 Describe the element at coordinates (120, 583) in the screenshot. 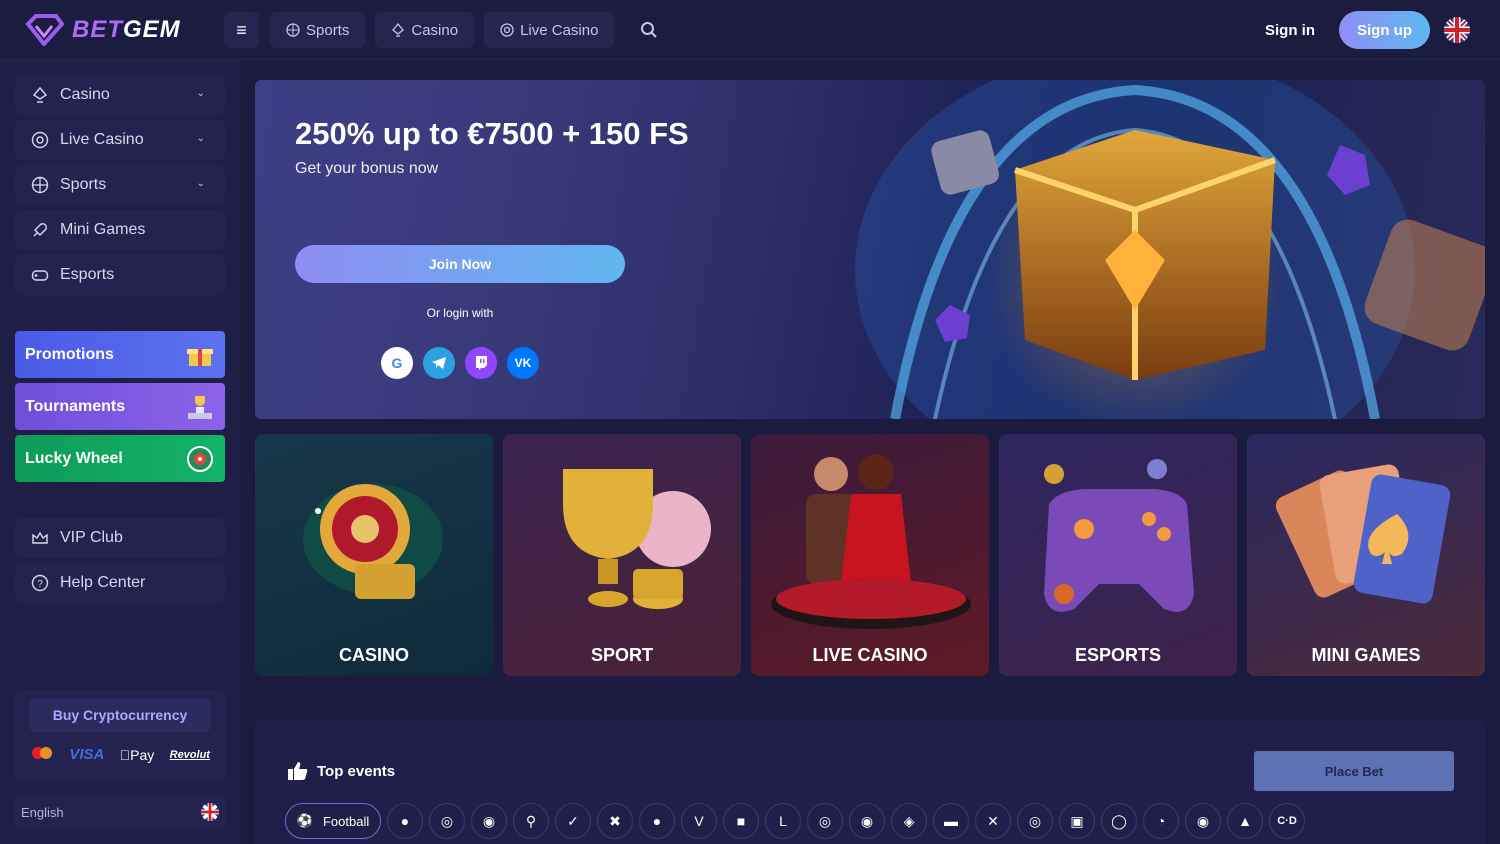

I see `sidebar-item-help-center: ? Help Center` at that location.